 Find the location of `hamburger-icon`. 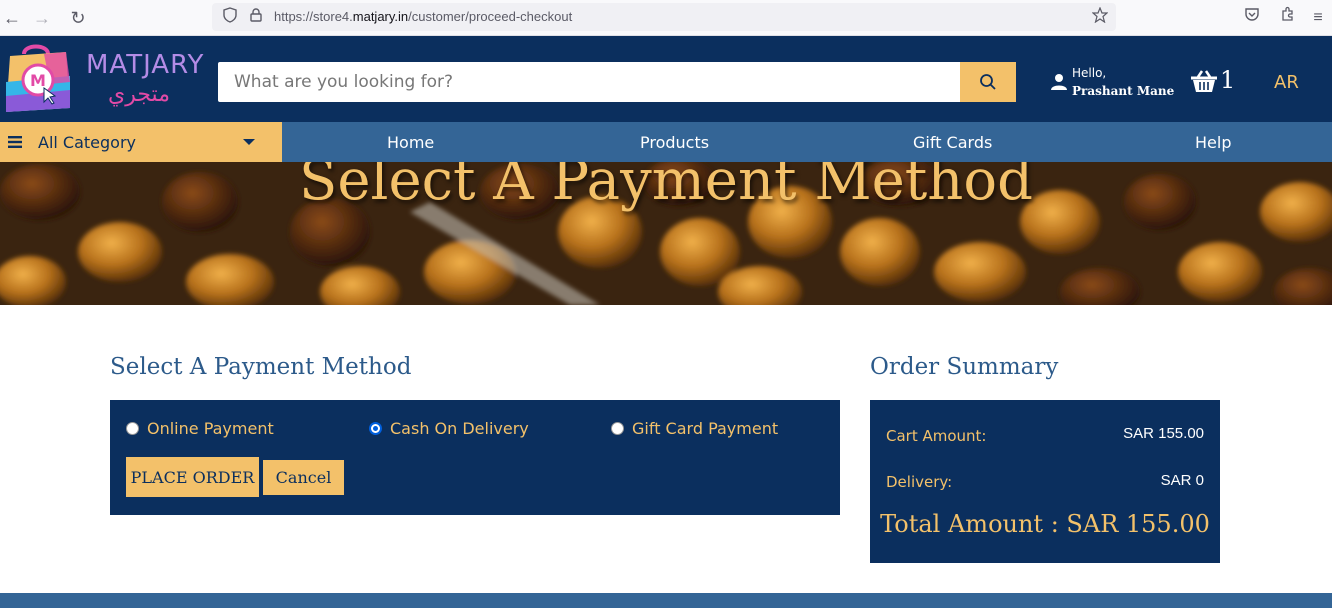

hamburger-icon is located at coordinates (15, 142).